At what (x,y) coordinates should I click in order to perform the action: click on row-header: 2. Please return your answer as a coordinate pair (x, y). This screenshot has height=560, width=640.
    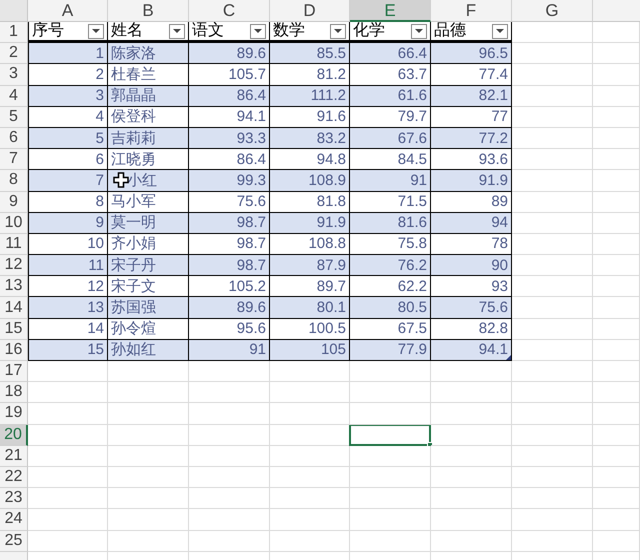
    Looking at the image, I should click on (14, 53).